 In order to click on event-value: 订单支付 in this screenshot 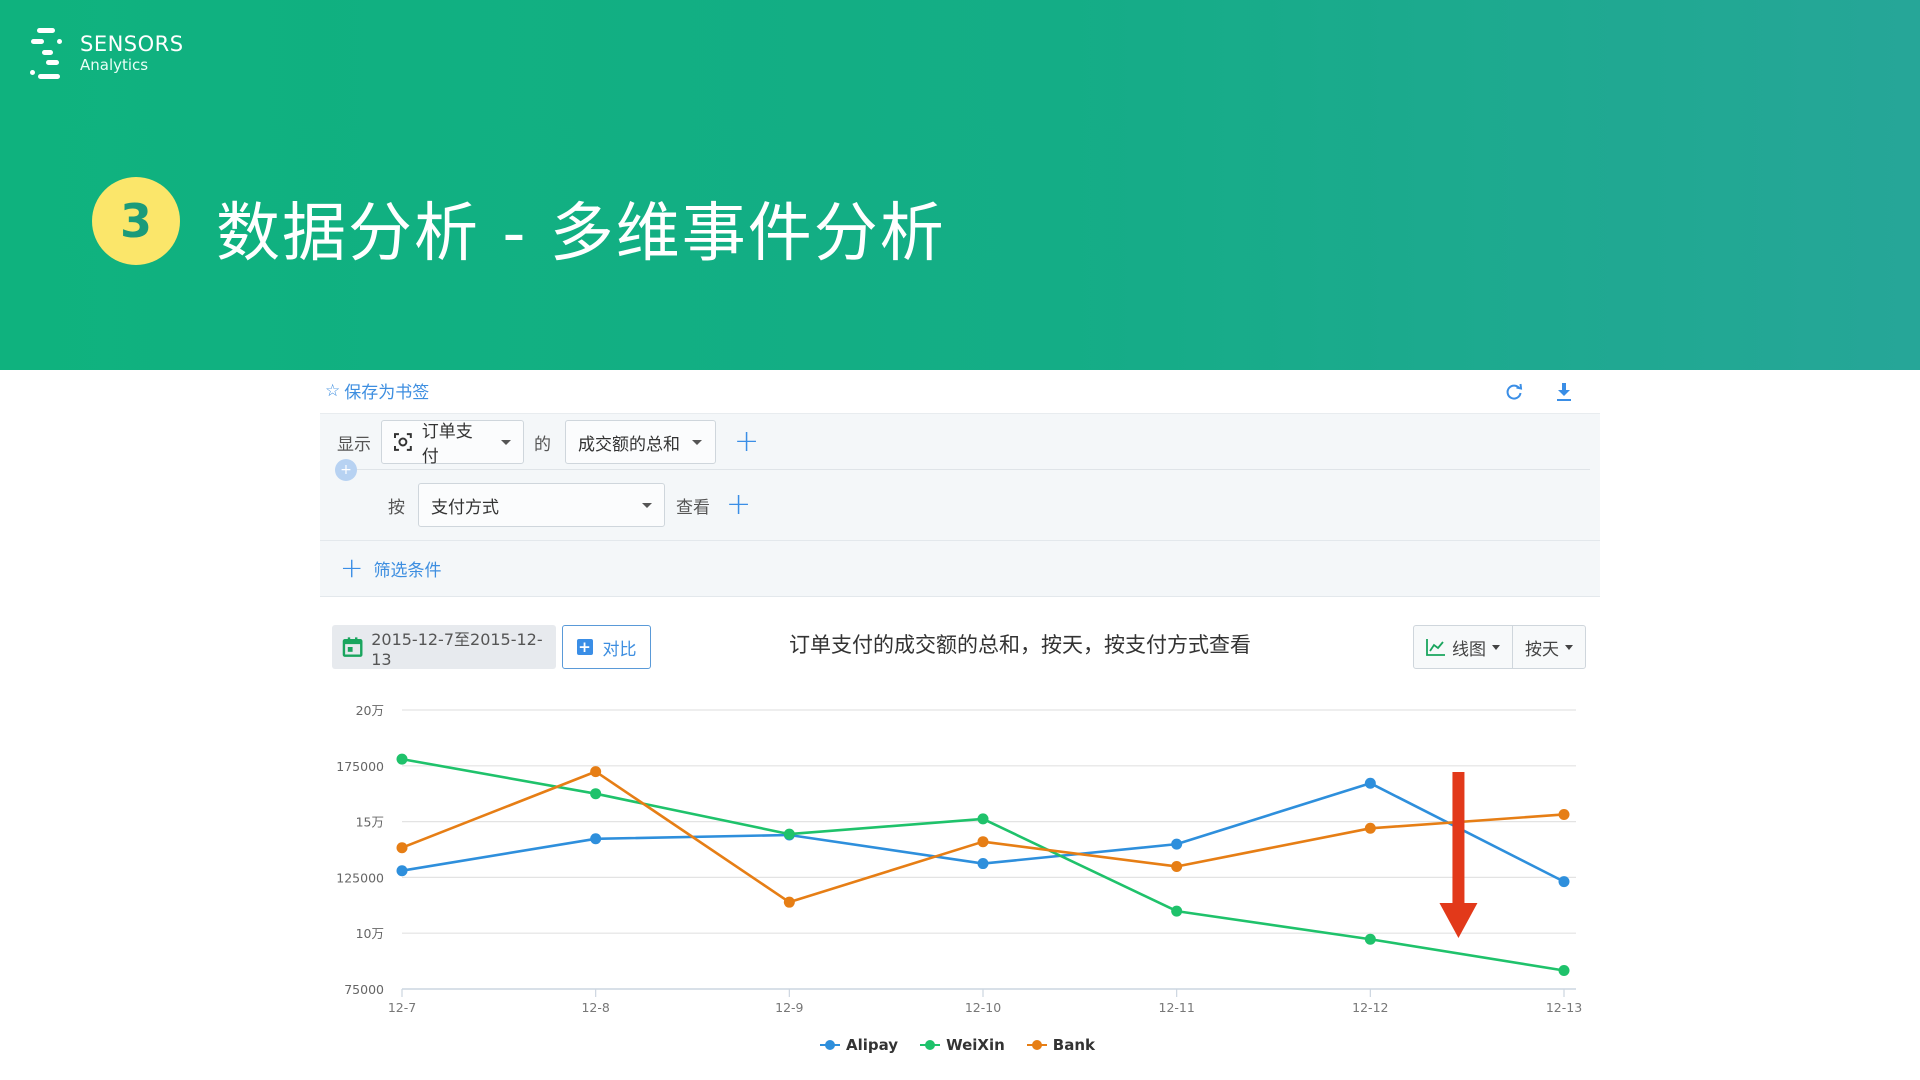, I will do `click(447, 444)`.